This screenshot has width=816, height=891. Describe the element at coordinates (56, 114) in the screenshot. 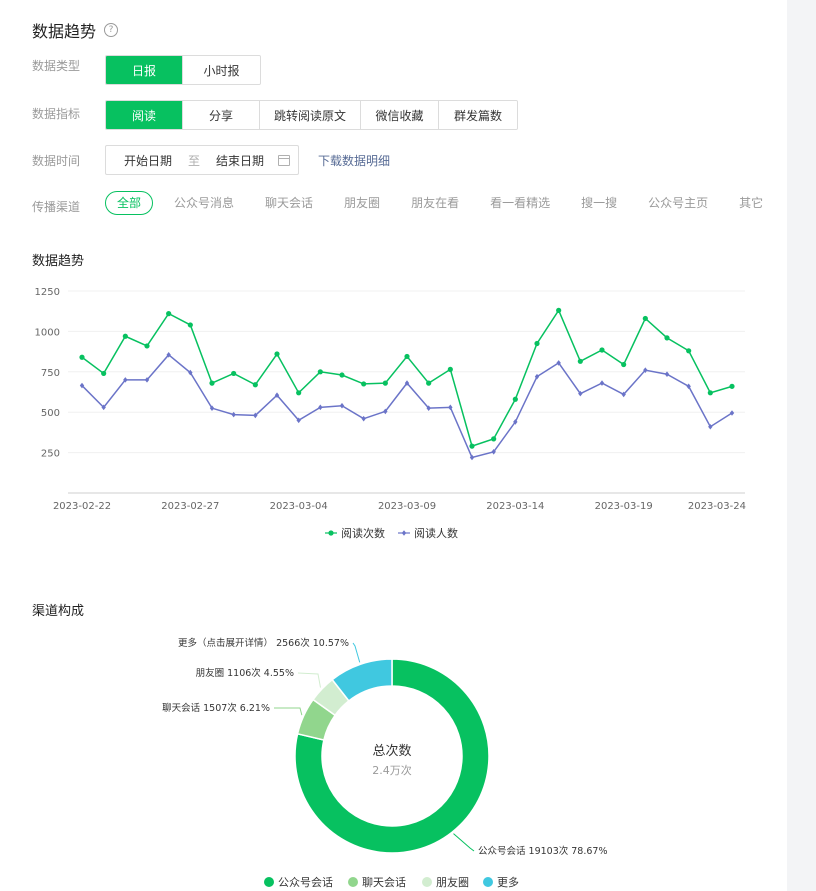

I see `data-metric-label: 数据指标` at that location.